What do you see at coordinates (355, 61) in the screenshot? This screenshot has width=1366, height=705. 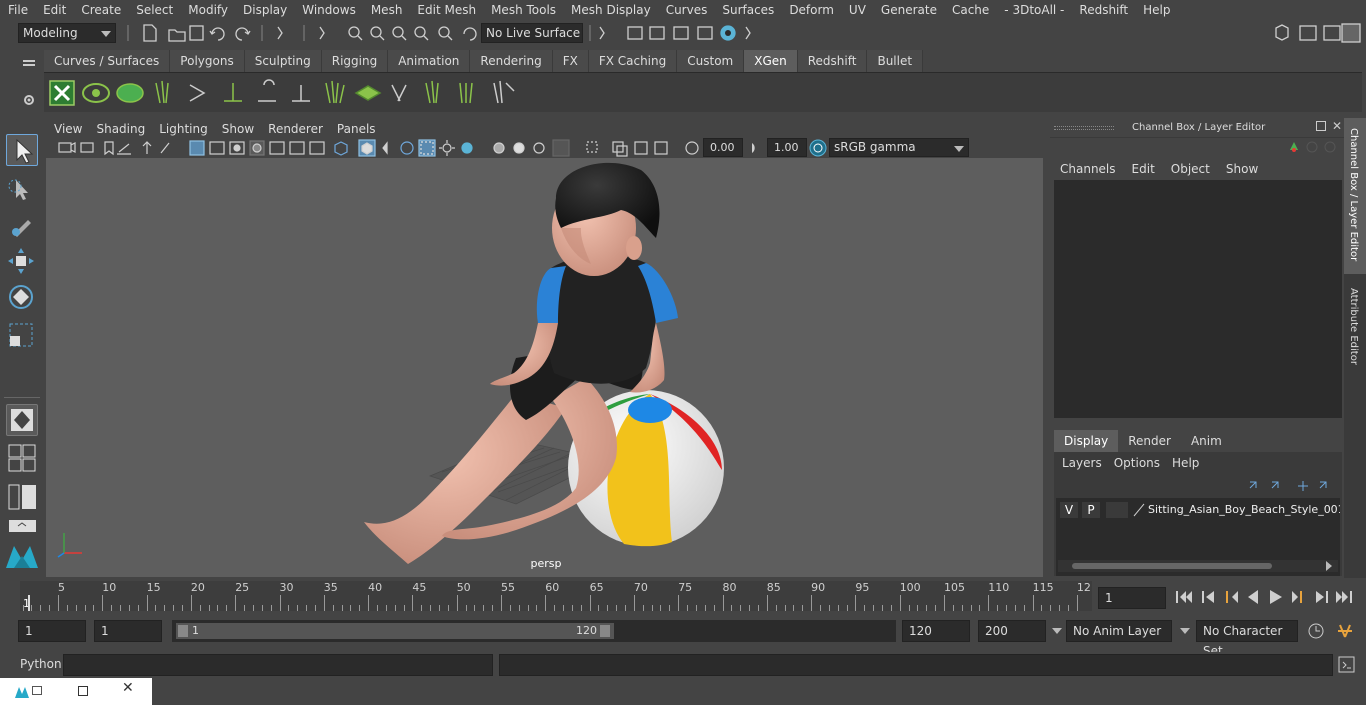 I see `shelf-tab-rigging: Rigging` at bounding box center [355, 61].